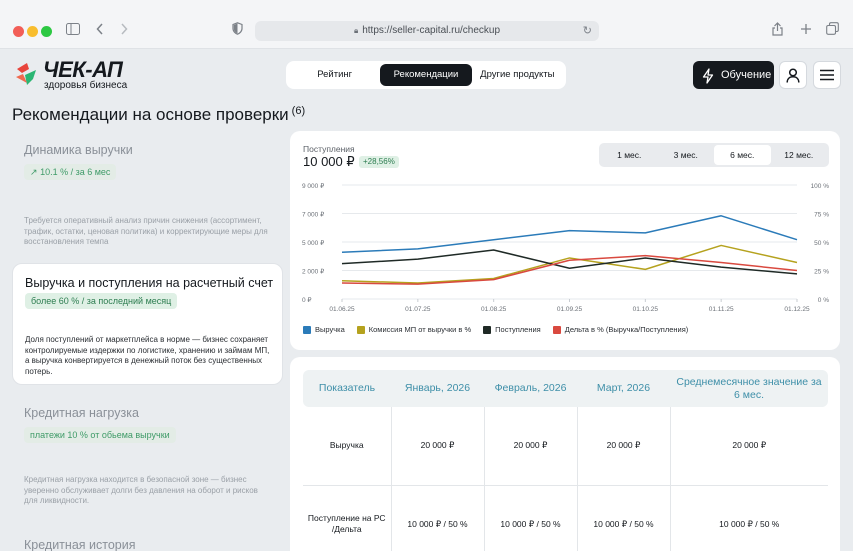  What do you see at coordinates (237, 30) in the screenshot?
I see `shield-icon` at bounding box center [237, 30].